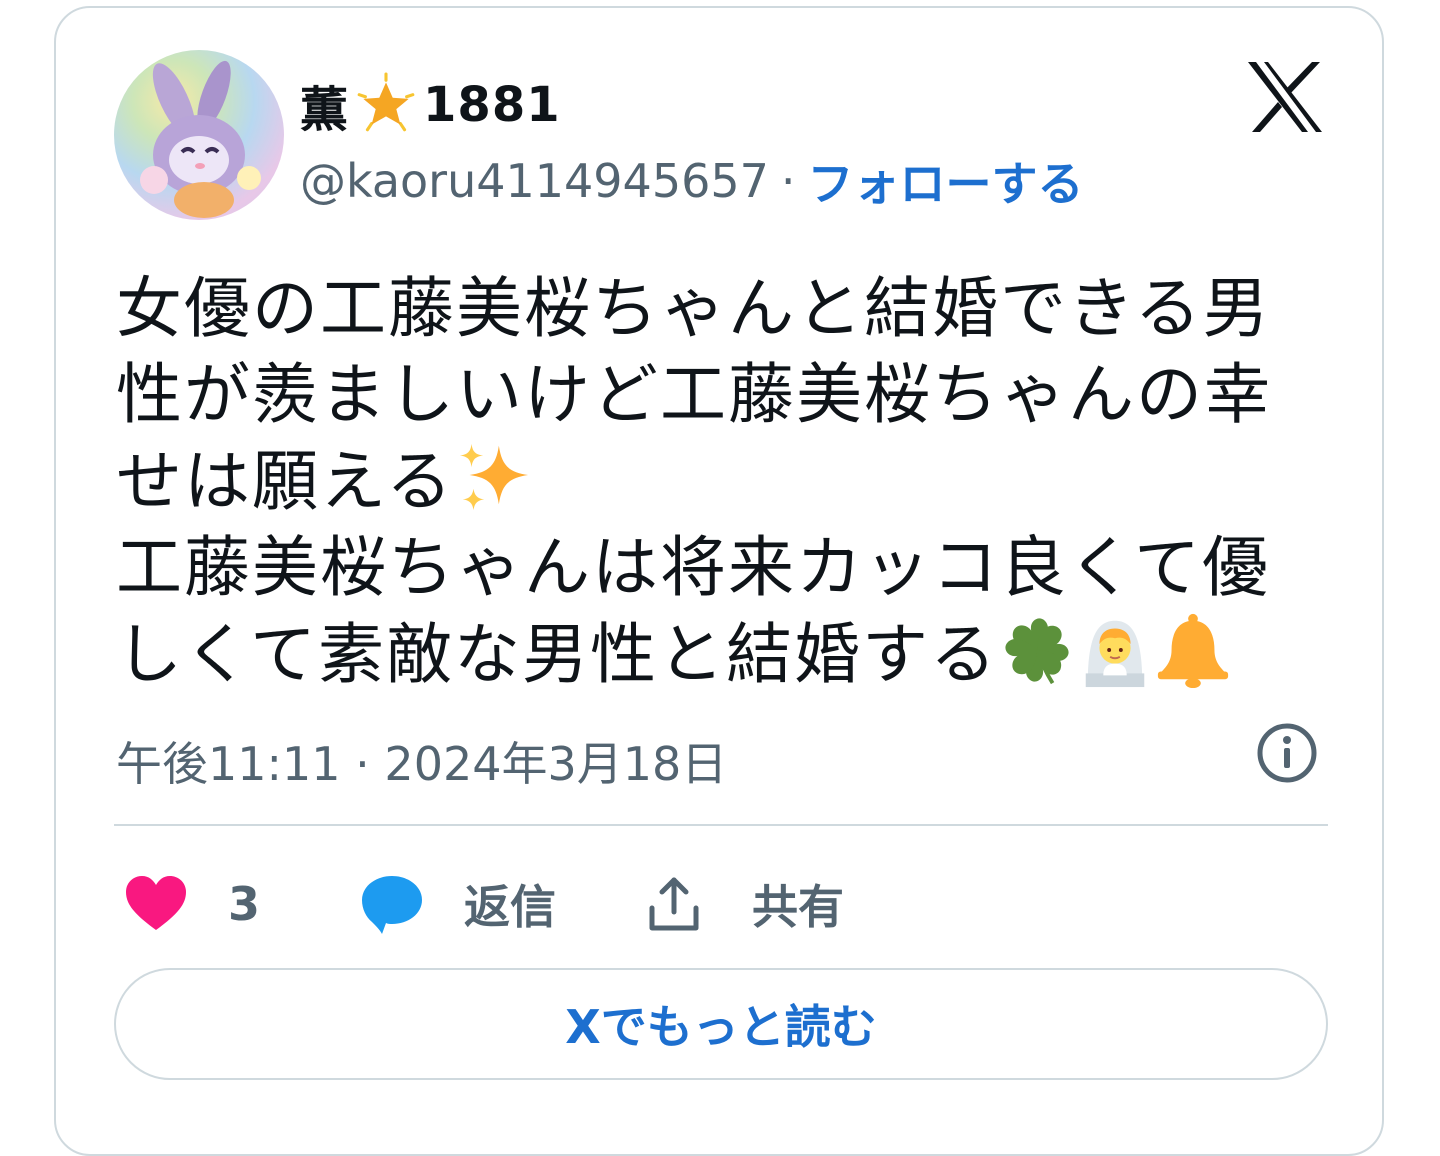 This screenshot has width=1440, height=1156. Describe the element at coordinates (492, 105) in the screenshot. I see `display-name-suffix: 1881` at that location.